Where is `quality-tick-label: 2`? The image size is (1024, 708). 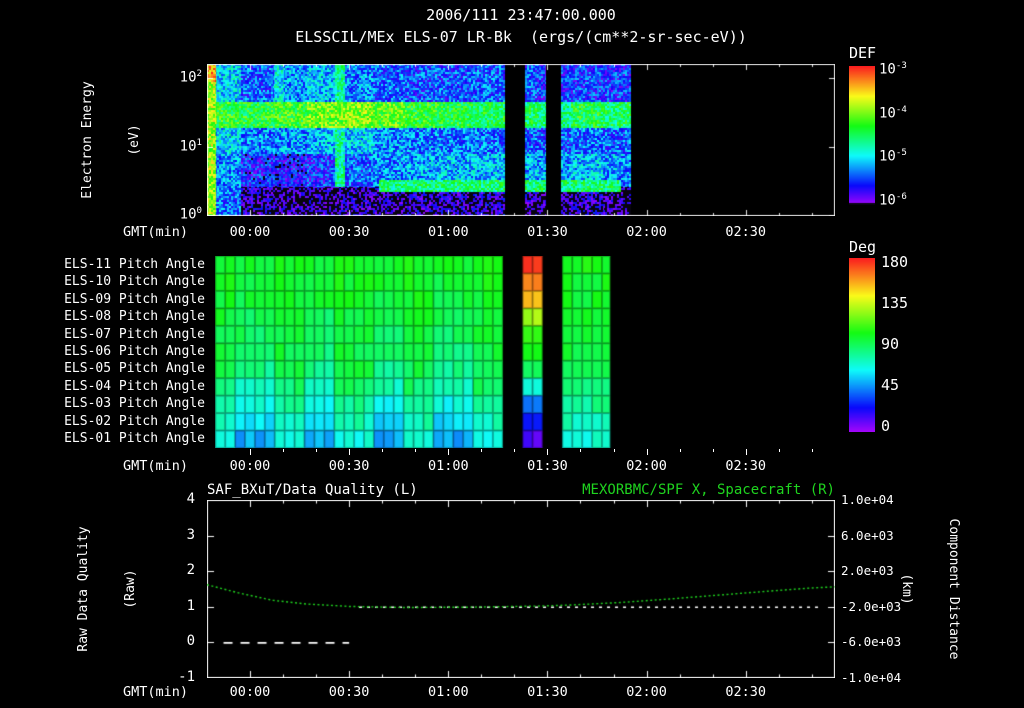
quality-tick-label: 2 is located at coordinates (190, 570).